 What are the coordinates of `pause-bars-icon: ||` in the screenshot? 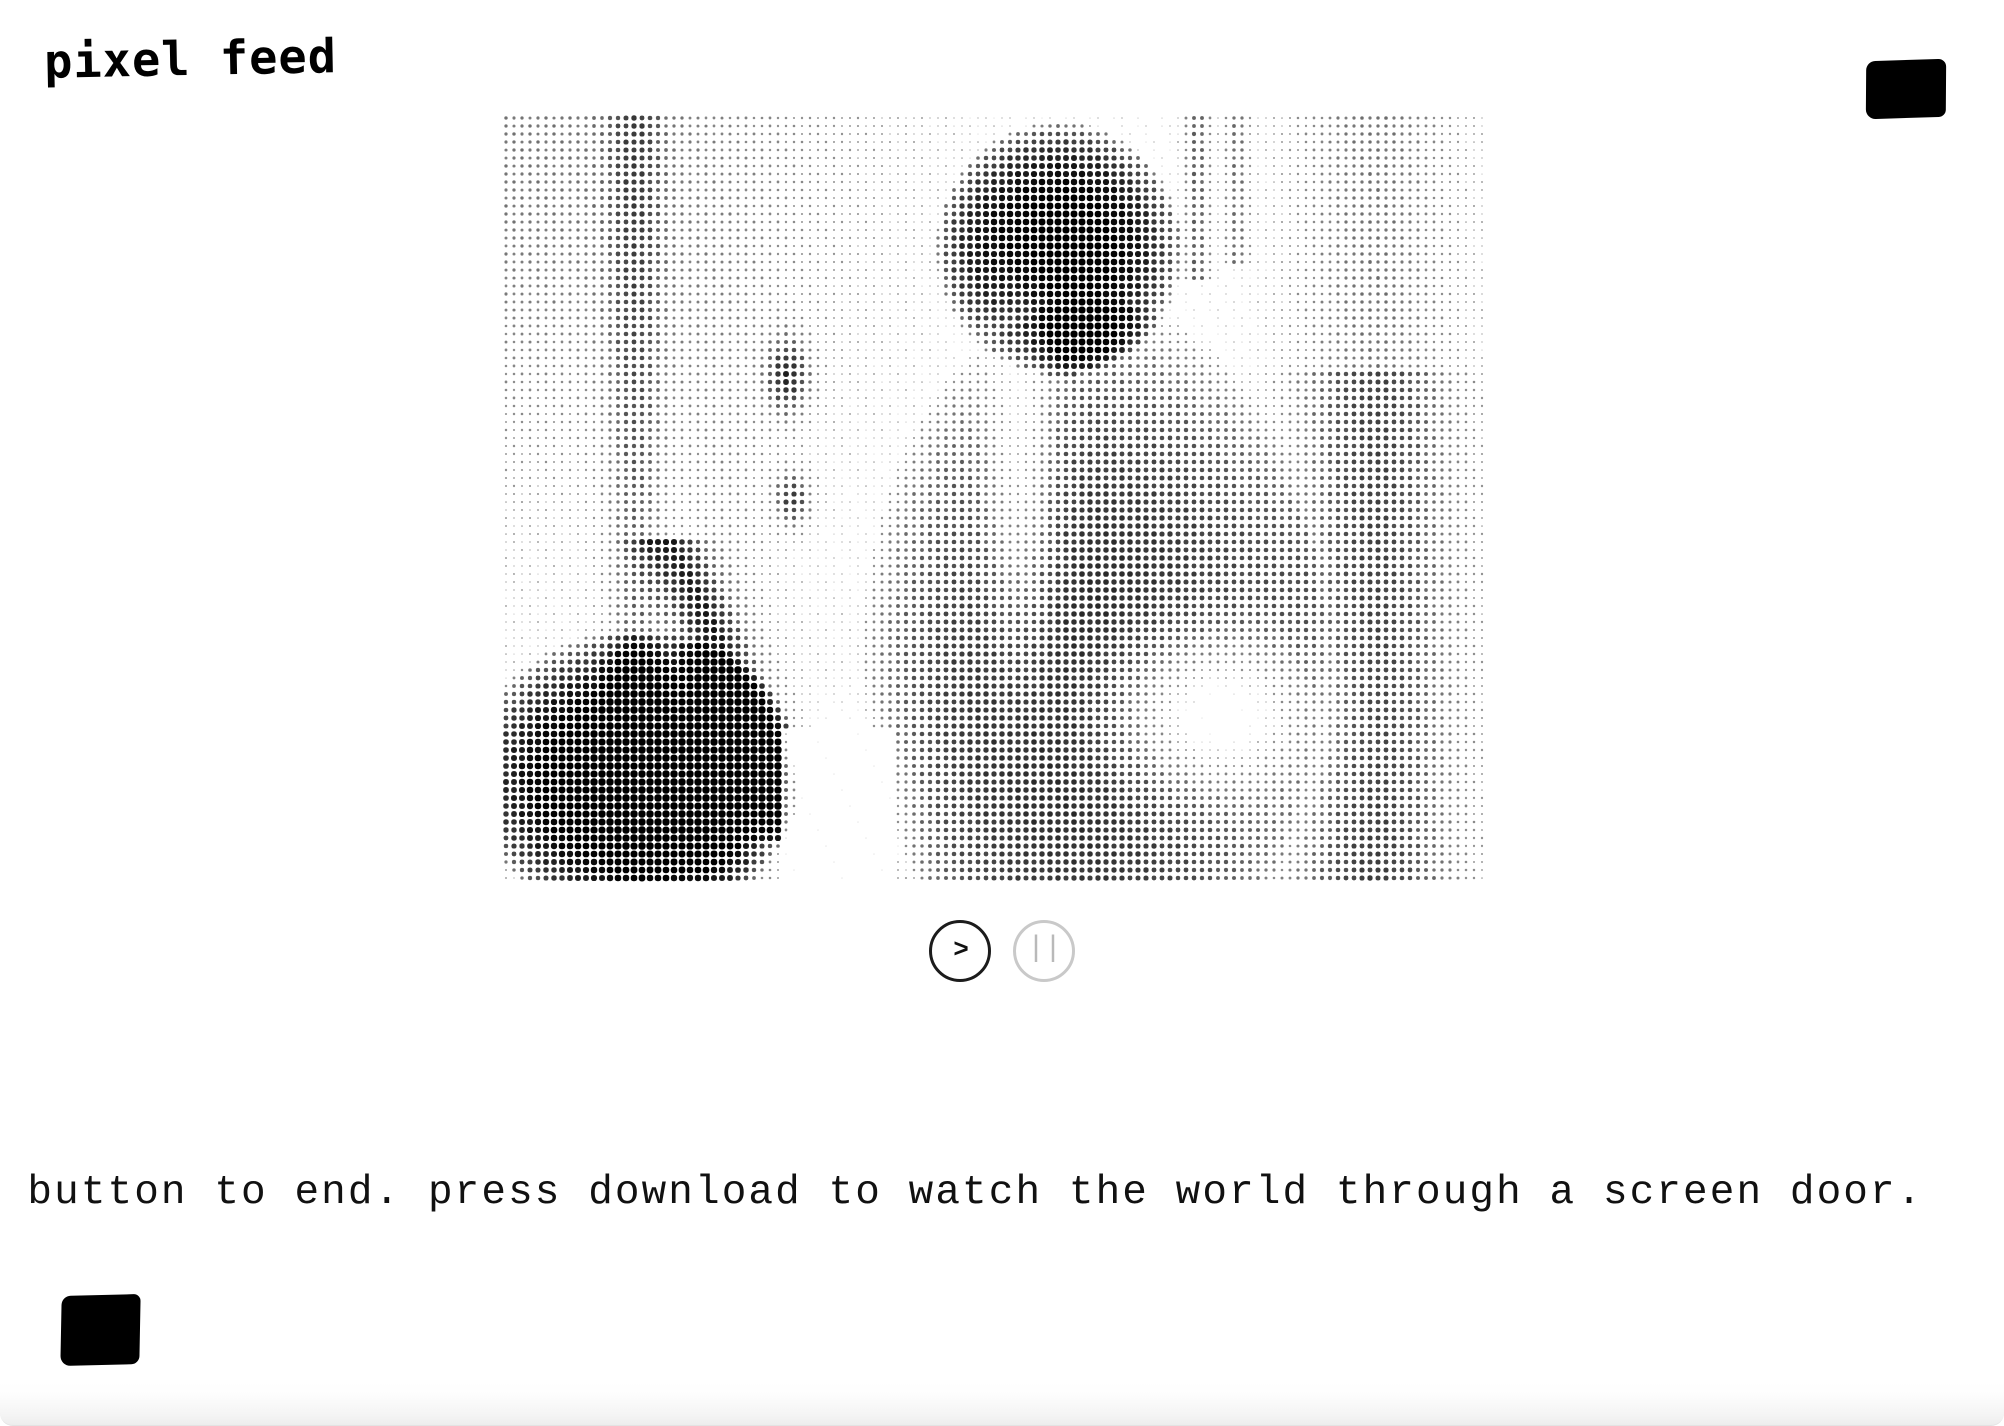 It's located at (1044, 949).